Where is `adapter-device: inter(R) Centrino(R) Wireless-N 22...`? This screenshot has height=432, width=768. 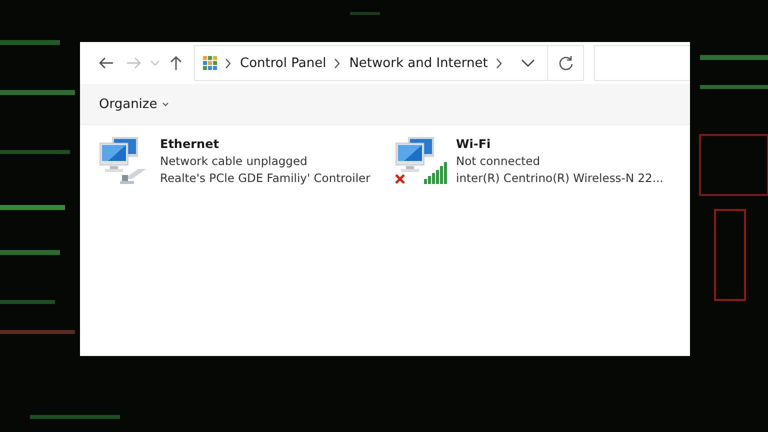 adapter-device: inter(R) Centrino(R) Wireless-N 22... is located at coordinates (560, 178).